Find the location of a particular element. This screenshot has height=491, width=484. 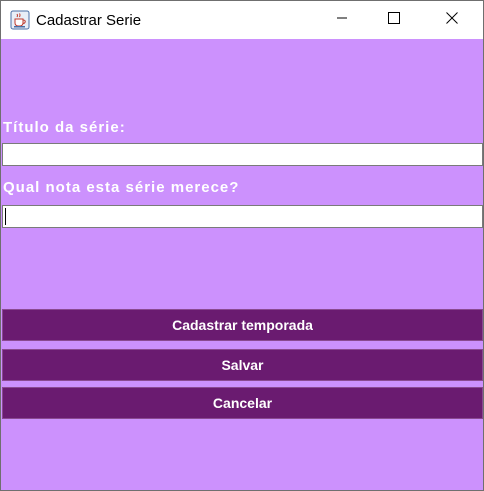

title-bar: Cadastrar Serie is located at coordinates (242, 20).